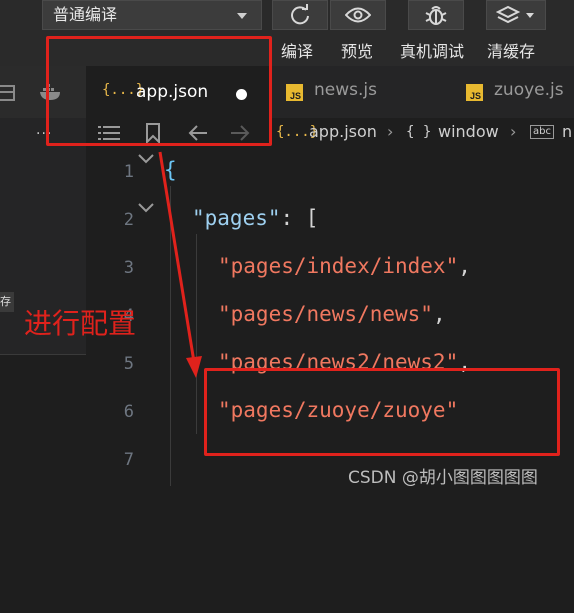 This screenshot has height=613, width=574. Describe the element at coordinates (443, 478) in the screenshot. I see `watermark: CSDN @胡小图图图图图` at that location.